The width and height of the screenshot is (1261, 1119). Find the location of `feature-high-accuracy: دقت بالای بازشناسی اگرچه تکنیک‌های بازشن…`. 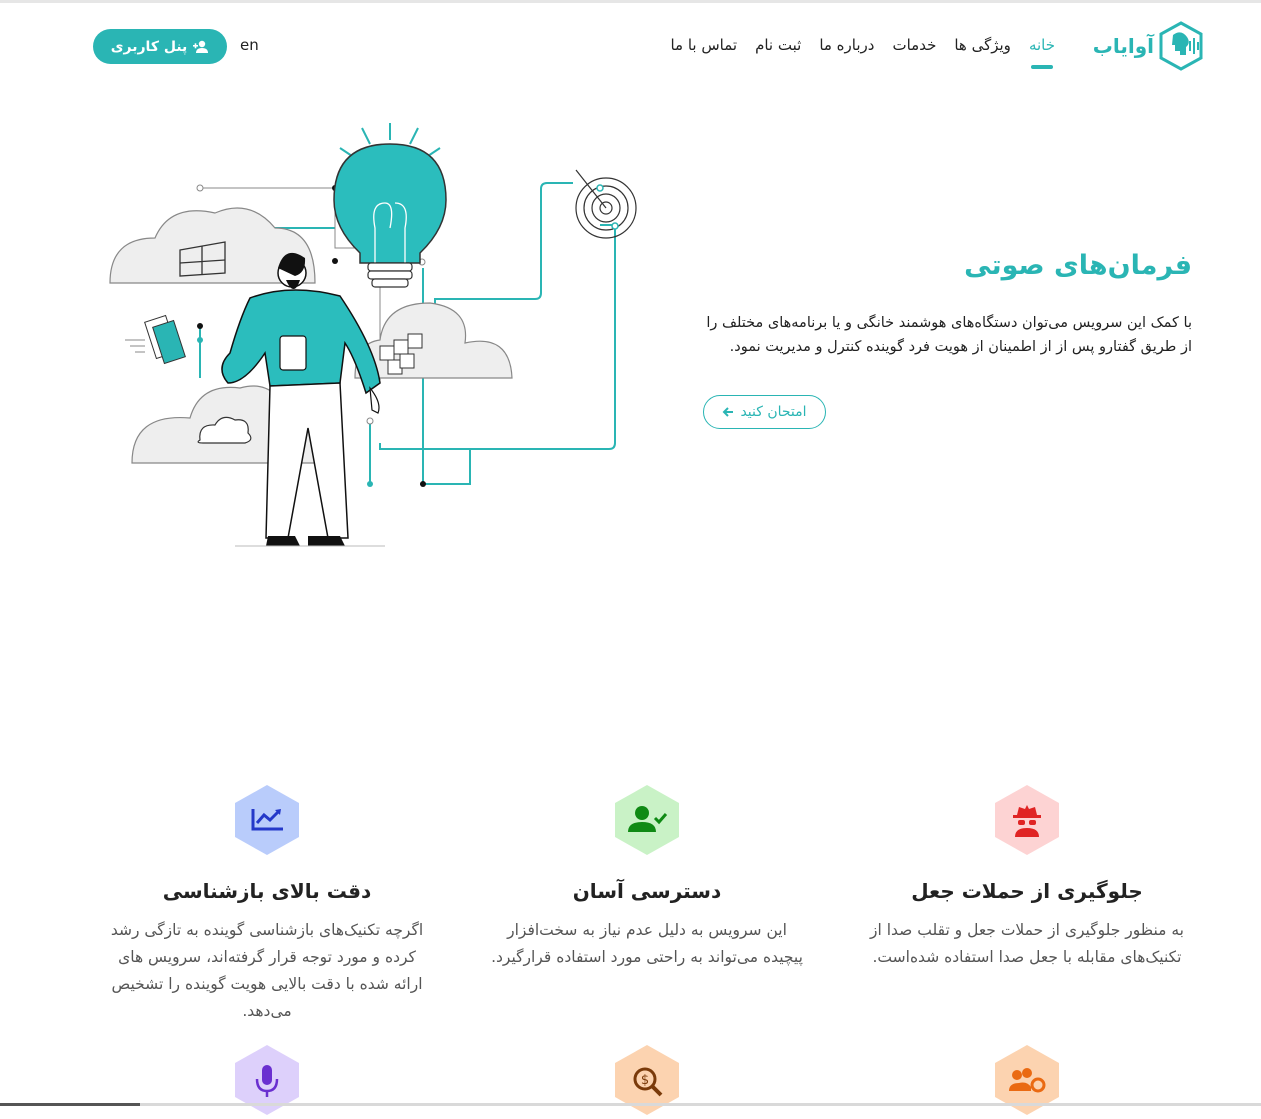

feature-high-accuracy: دقت بالای بازشناسی اگرچه تکنیک‌های بازشن… is located at coordinates (267, 905).